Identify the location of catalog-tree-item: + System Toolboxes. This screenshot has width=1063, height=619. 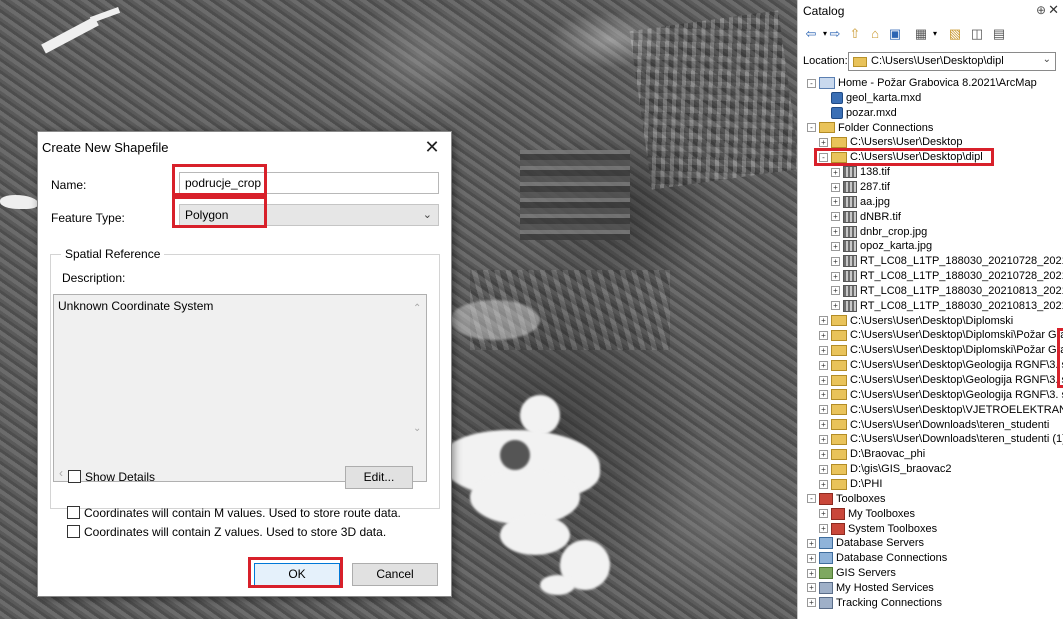
(878, 529).